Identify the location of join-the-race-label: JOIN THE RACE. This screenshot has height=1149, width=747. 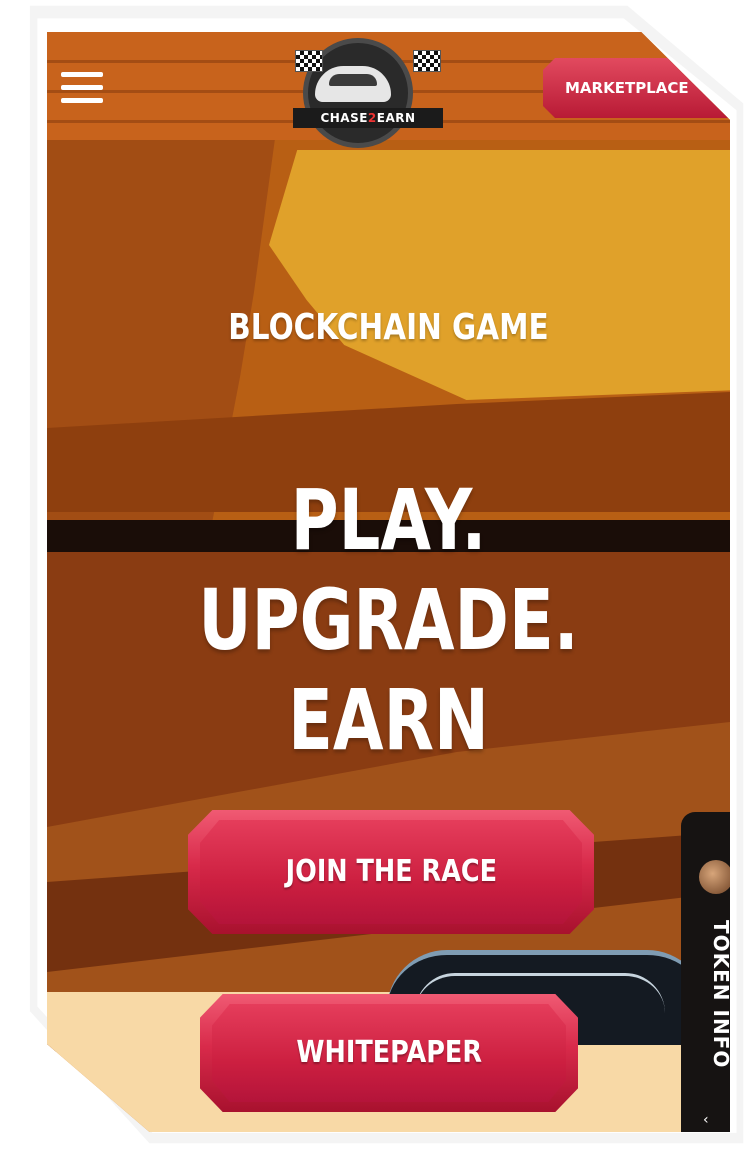
(391, 871).